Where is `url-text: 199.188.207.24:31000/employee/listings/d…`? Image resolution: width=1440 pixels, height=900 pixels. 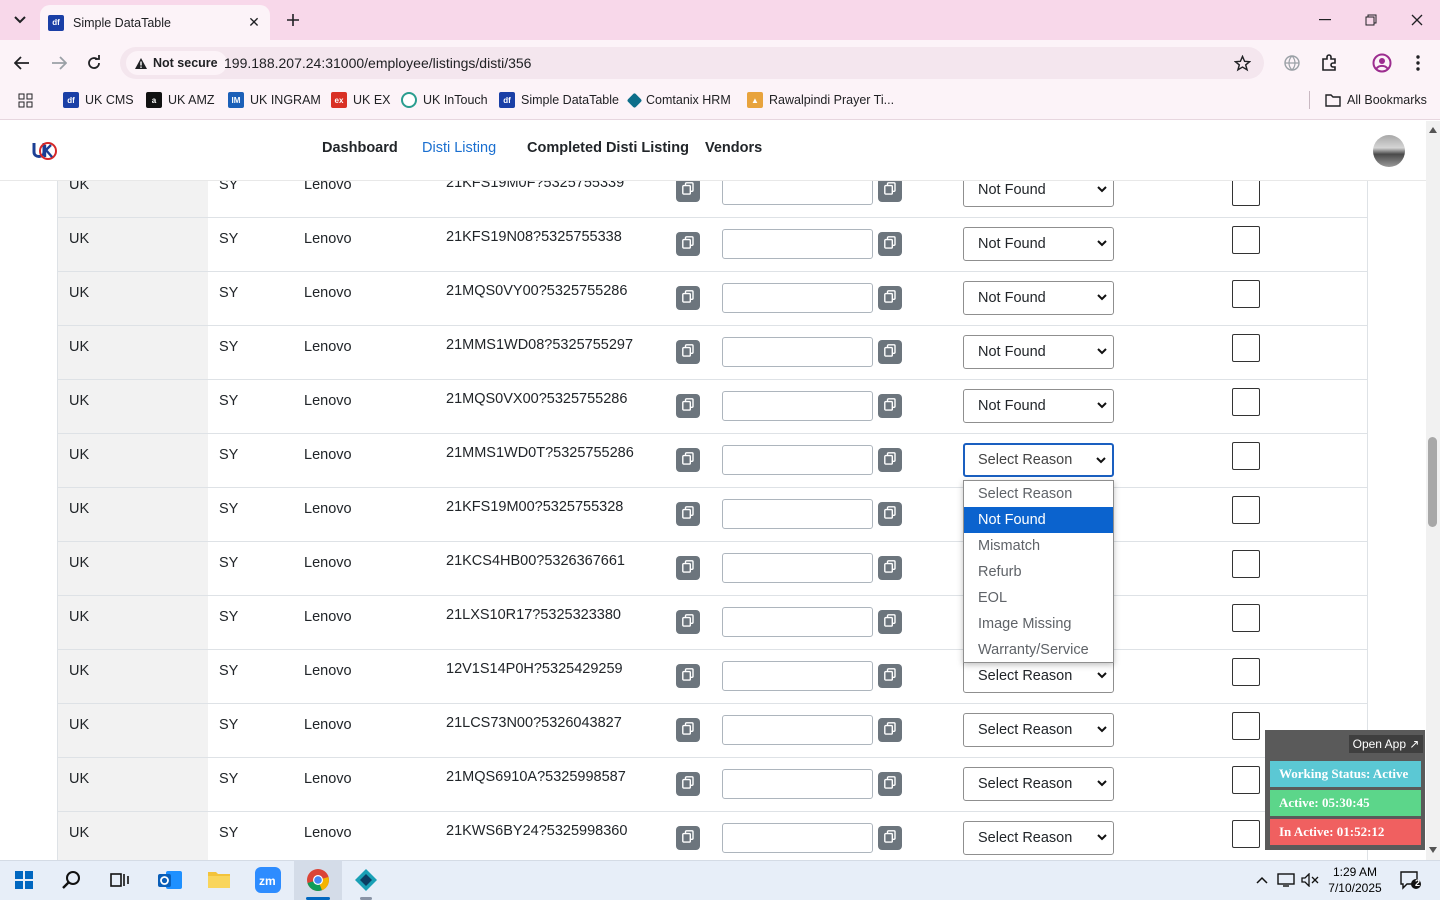
url-text: 199.188.207.24:31000/employee/listings/d… is located at coordinates (377, 63).